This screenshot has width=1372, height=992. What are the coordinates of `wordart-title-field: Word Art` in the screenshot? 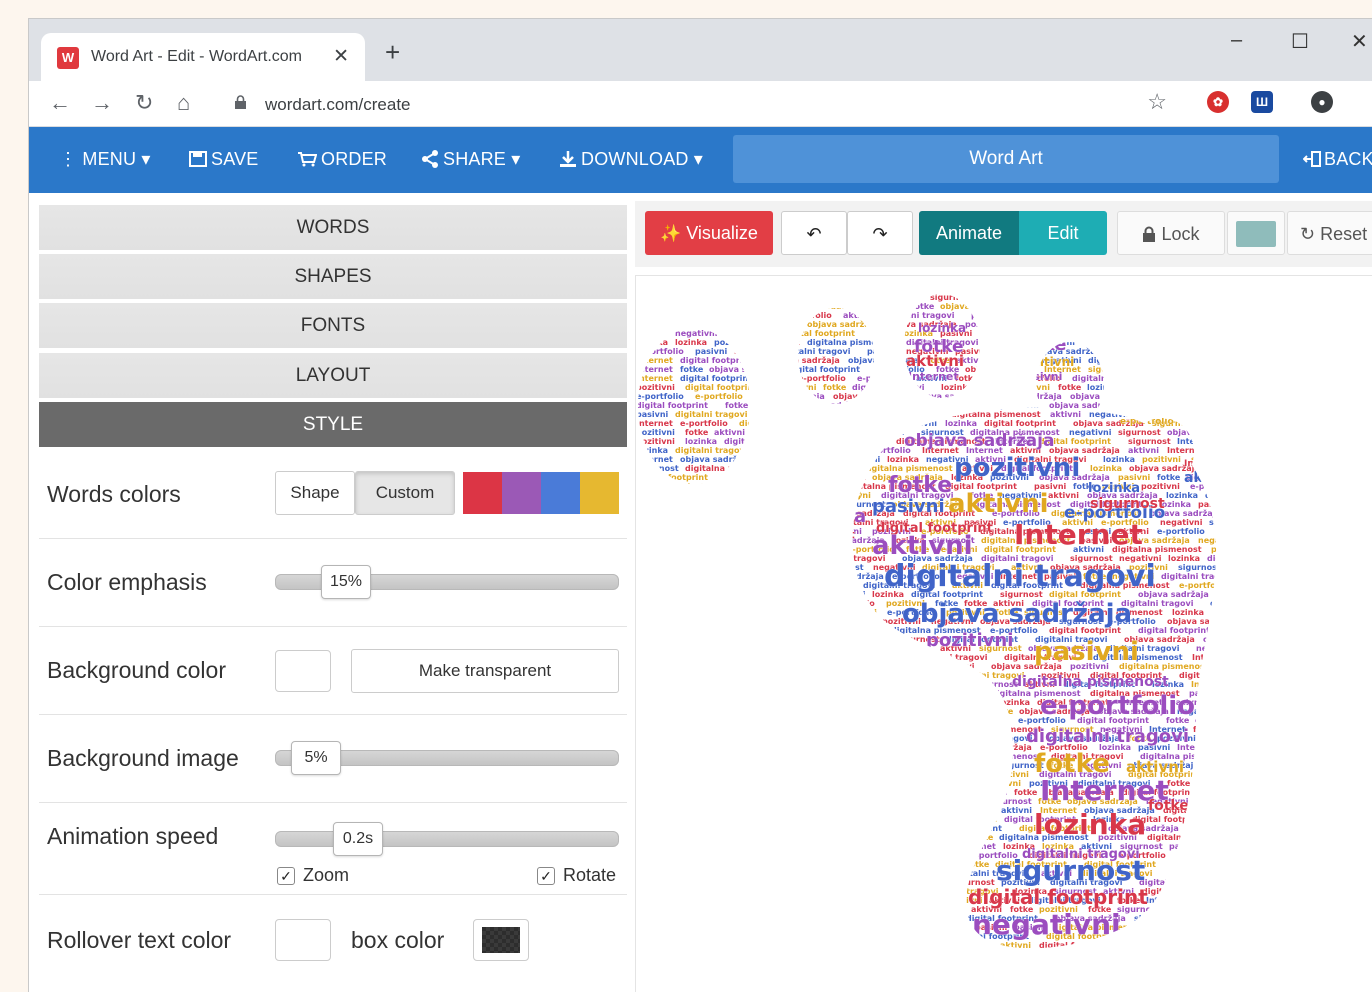 It's located at (1006, 159).